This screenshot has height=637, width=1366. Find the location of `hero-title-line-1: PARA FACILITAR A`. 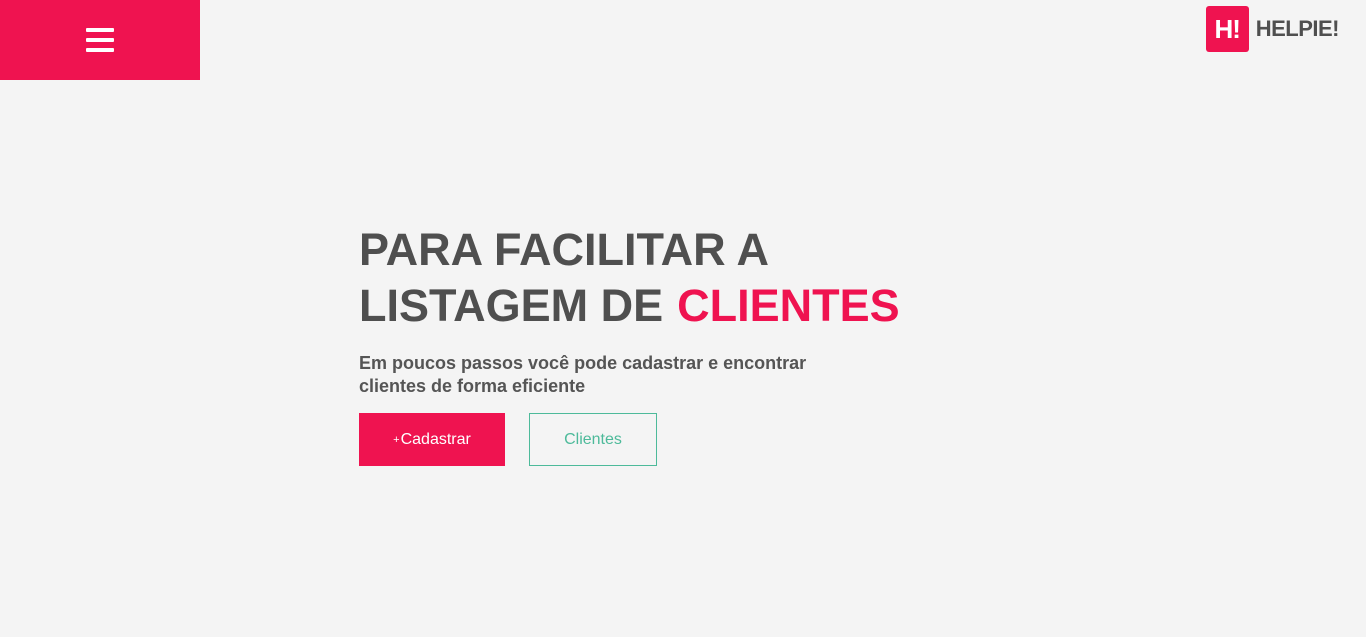

hero-title-line-1: PARA FACILITAR A is located at coordinates (564, 249).